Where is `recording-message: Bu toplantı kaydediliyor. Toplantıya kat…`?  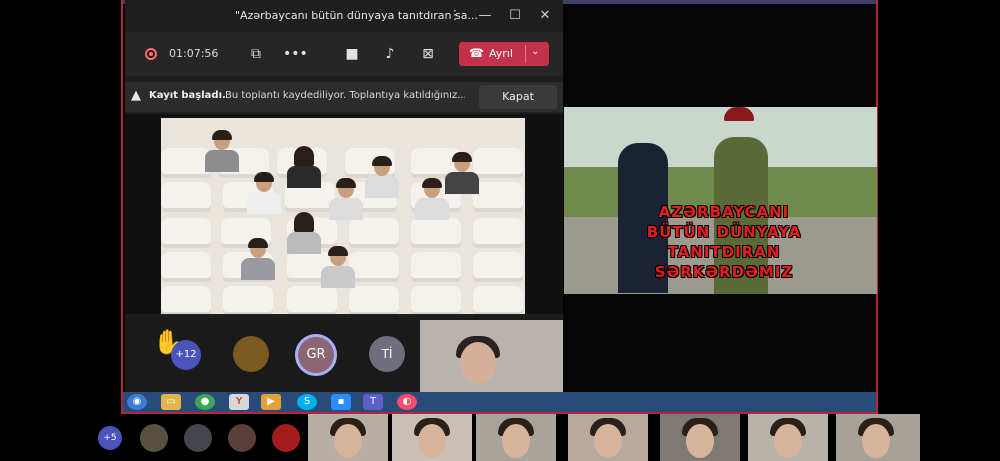
recording-message: Bu toplantı kaydediliyor. Toplantıya kat… is located at coordinates (345, 95).